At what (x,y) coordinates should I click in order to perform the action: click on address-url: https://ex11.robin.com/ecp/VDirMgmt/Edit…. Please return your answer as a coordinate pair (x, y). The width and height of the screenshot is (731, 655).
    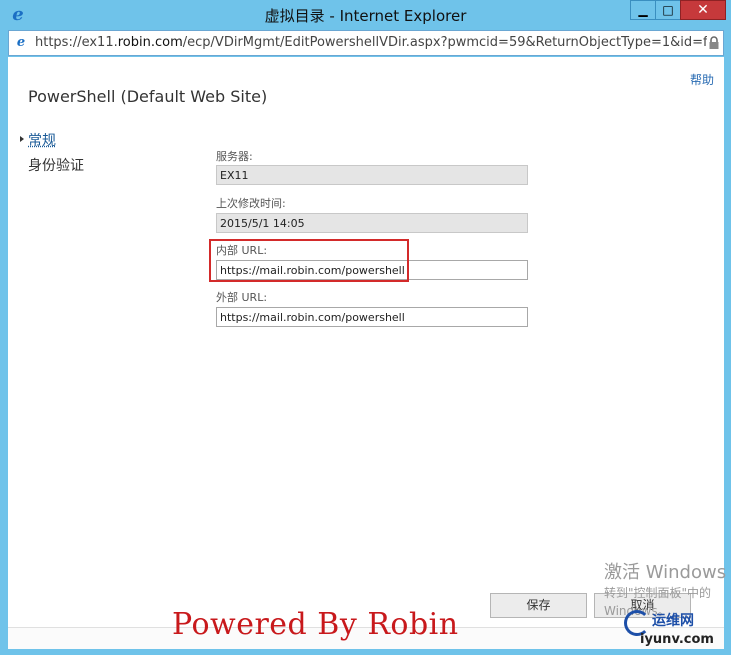
    Looking at the image, I should click on (371, 42).